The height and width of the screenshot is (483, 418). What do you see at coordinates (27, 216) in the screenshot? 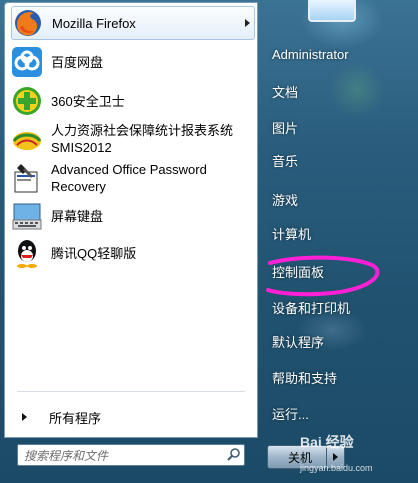
I see `keyboard-icon` at bounding box center [27, 216].